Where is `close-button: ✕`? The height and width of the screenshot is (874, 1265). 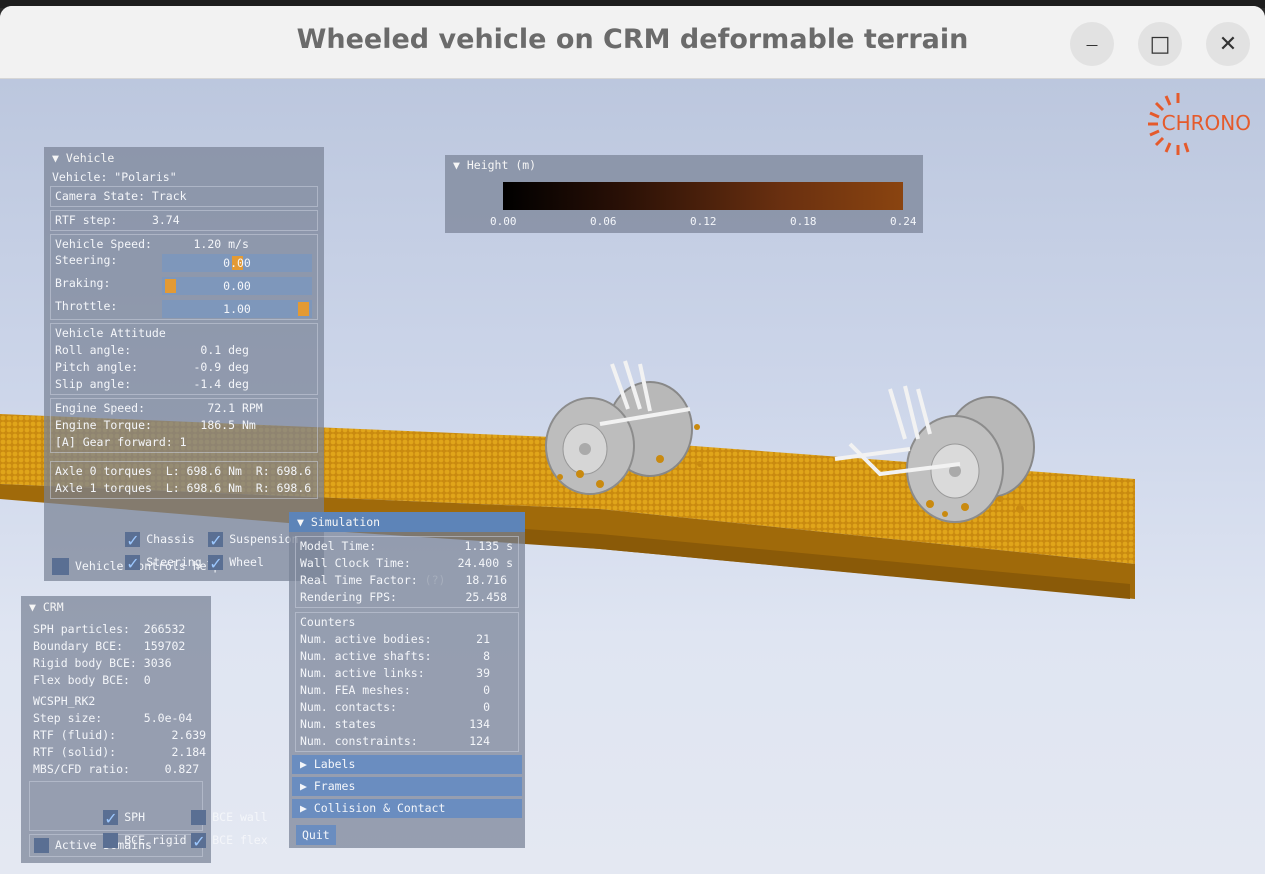 close-button: ✕ is located at coordinates (1228, 44).